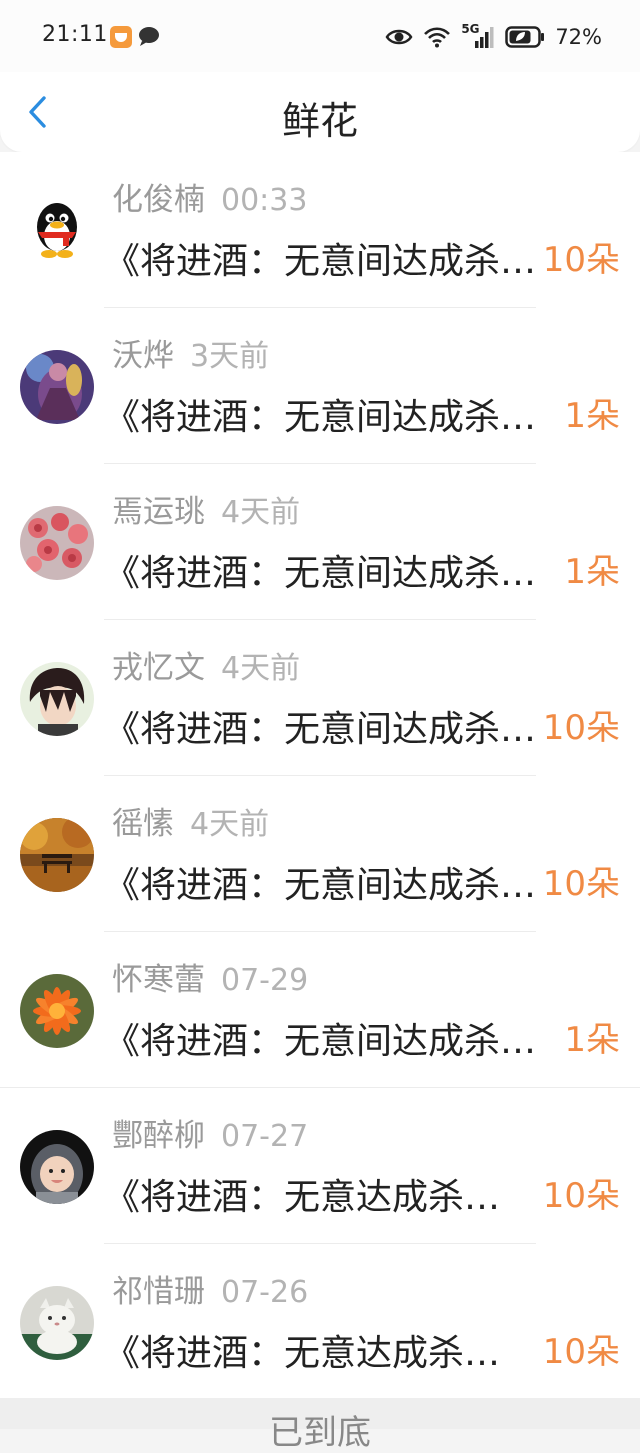 This screenshot has width=640, height=1453. What do you see at coordinates (158, 200) in the screenshot?
I see `sender-name: 化俊楠` at bounding box center [158, 200].